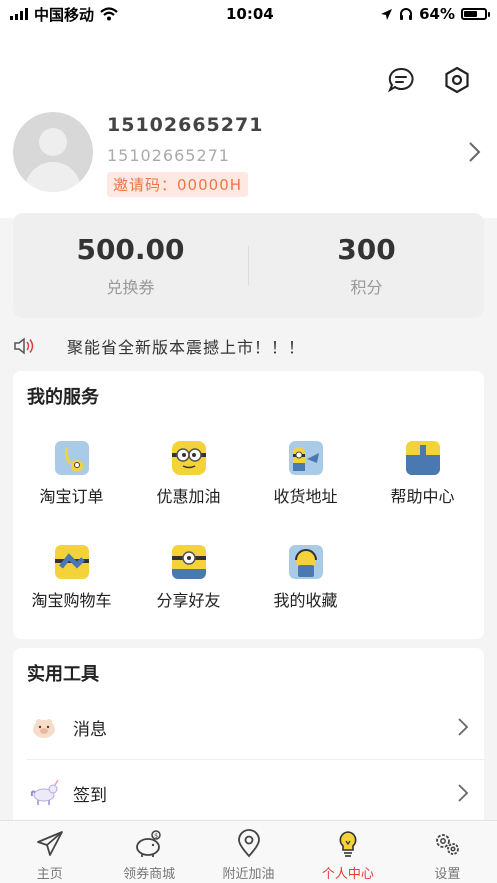 The width and height of the screenshot is (497, 883). Describe the element at coordinates (148, 843) in the screenshot. I see `piggy-bank-icon: $` at that location.